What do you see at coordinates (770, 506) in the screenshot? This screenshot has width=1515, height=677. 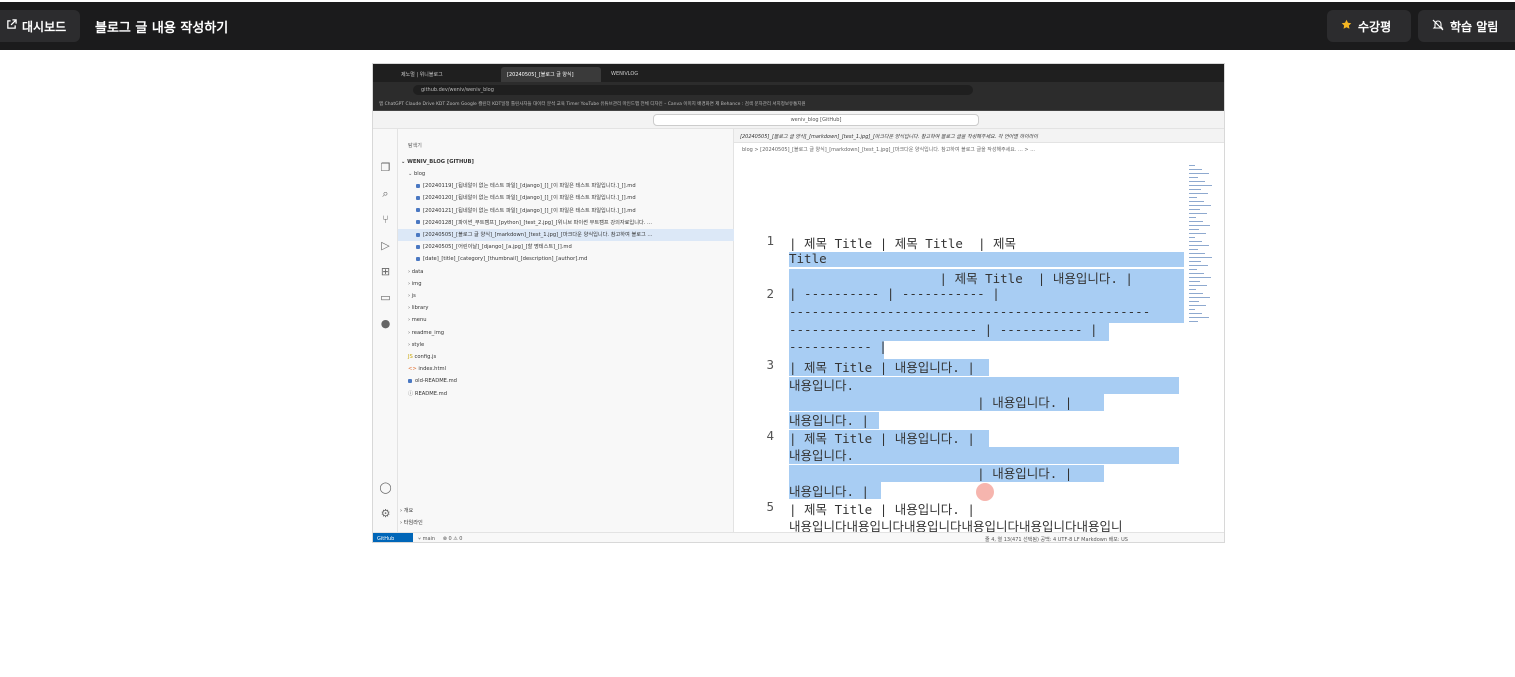 I see `line-number: 5` at bounding box center [770, 506].